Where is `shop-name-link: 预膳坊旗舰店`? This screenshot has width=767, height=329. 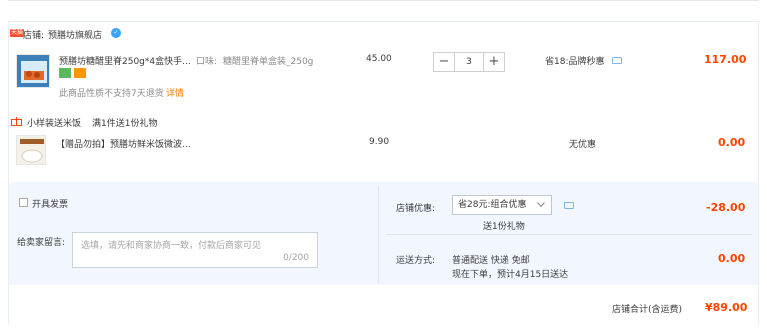 shop-name-link: 预膳坊旗舰店 is located at coordinates (75, 34).